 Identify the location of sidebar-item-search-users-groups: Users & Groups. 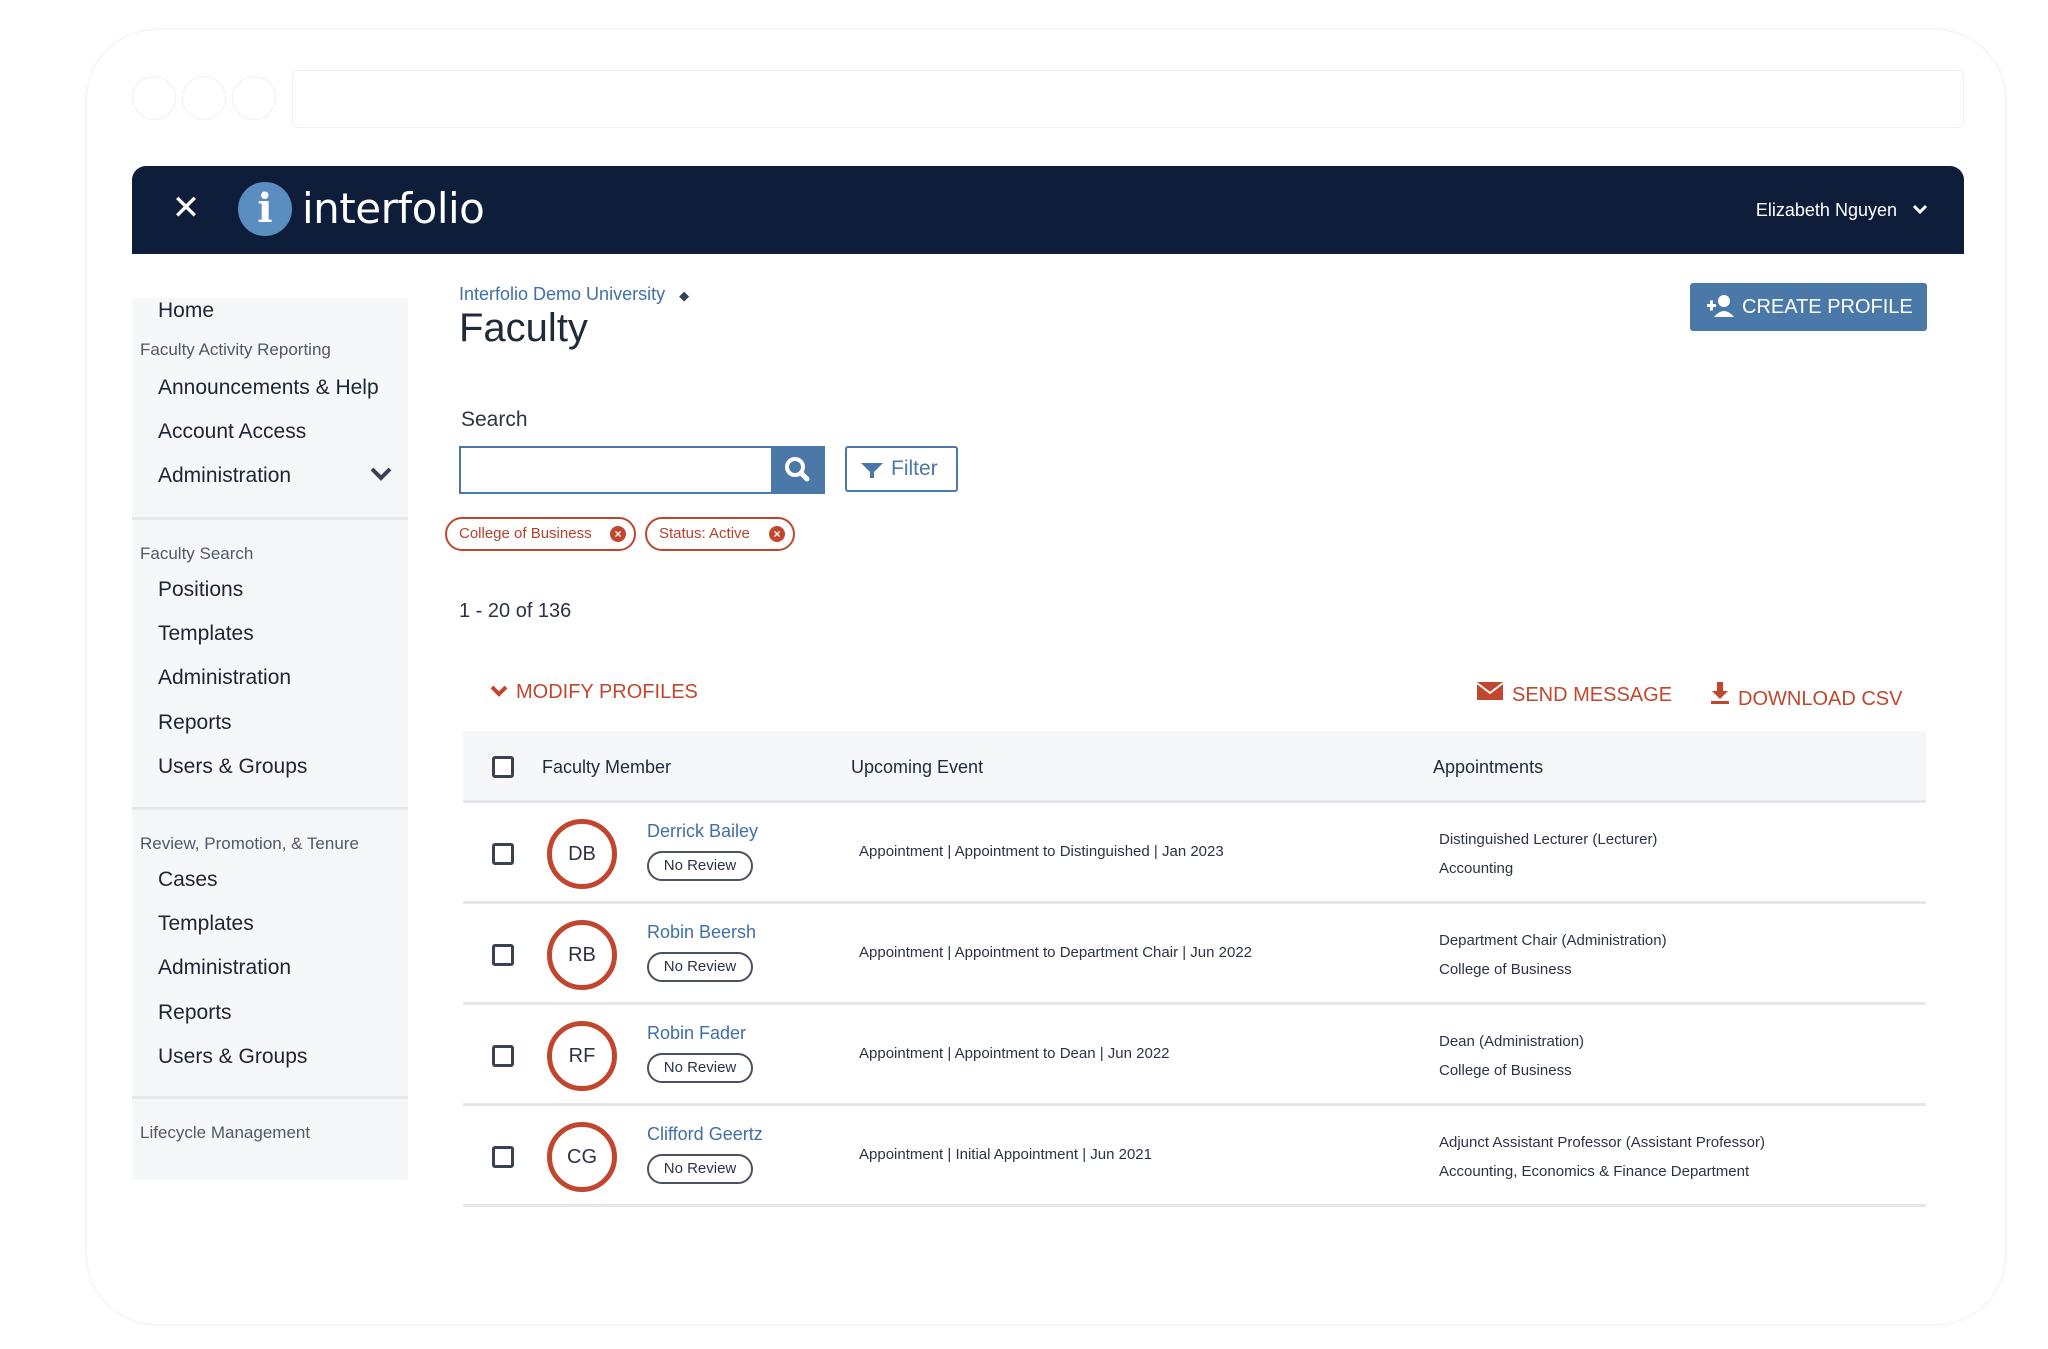
(232, 767).